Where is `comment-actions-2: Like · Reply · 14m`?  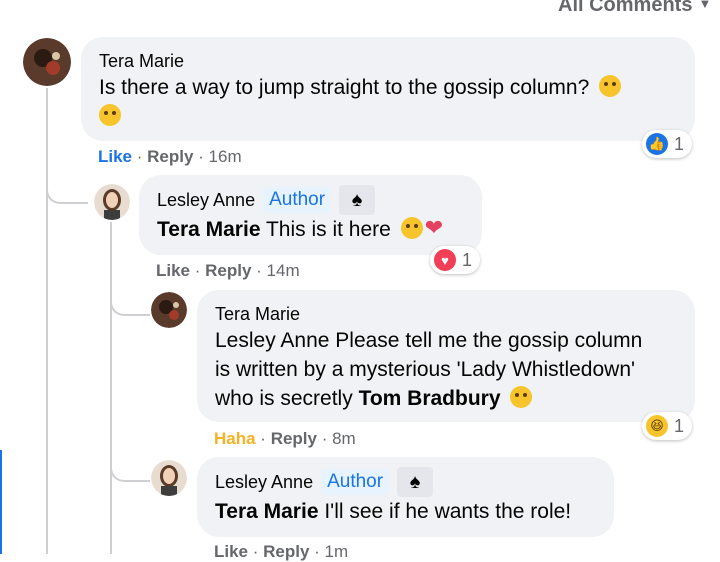
comment-actions-2: Like · Reply · 14m is located at coordinates (228, 271).